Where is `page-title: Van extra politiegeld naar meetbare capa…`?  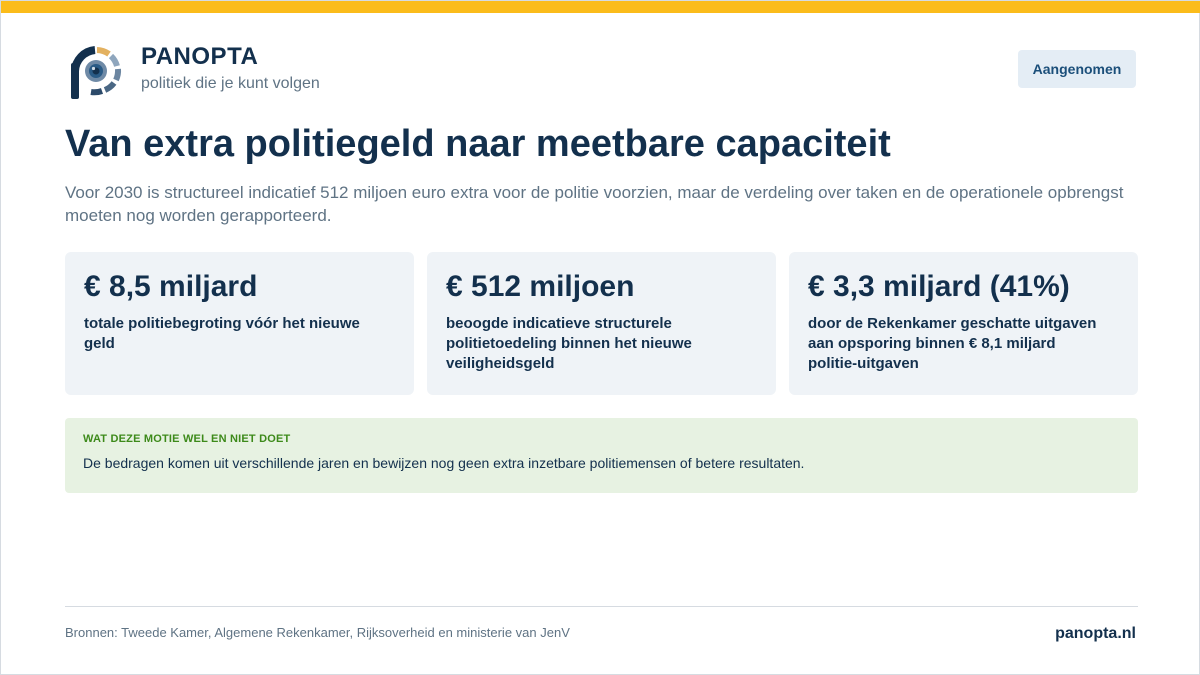 page-title: Van extra politiegeld naar meetbare capa… is located at coordinates (478, 144).